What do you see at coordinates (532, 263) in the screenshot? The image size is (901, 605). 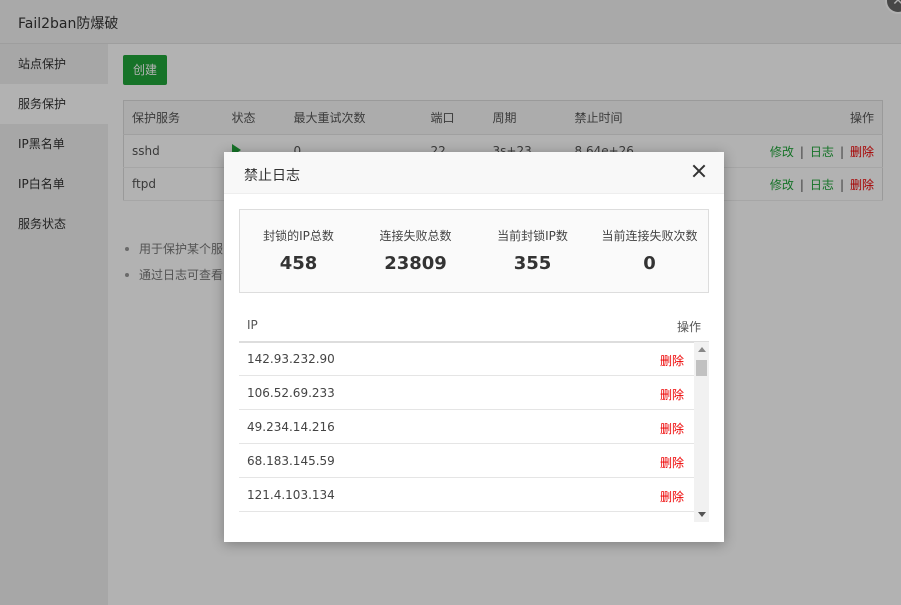 I see `stat-value: 355` at bounding box center [532, 263].